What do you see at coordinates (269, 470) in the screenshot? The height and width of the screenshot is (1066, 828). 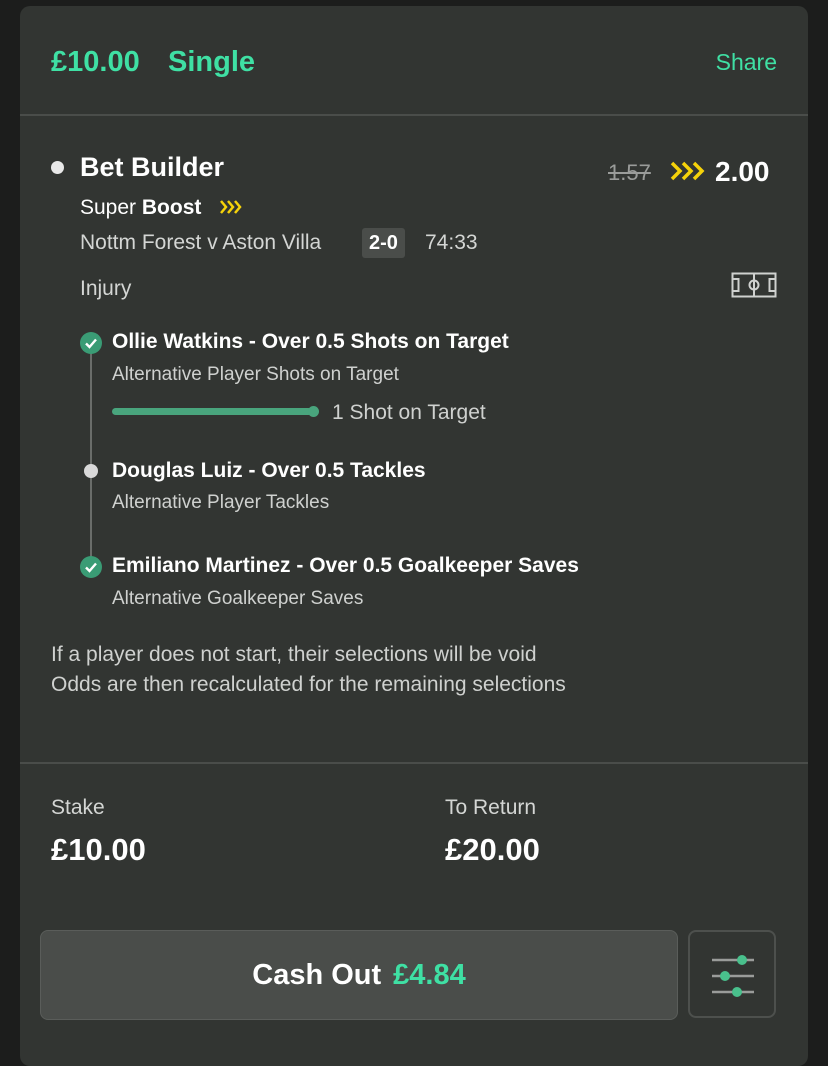 I see `leg-2-title: Douglas Luiz - Over 0.5 Tackles` at bounding box center [269, 470].